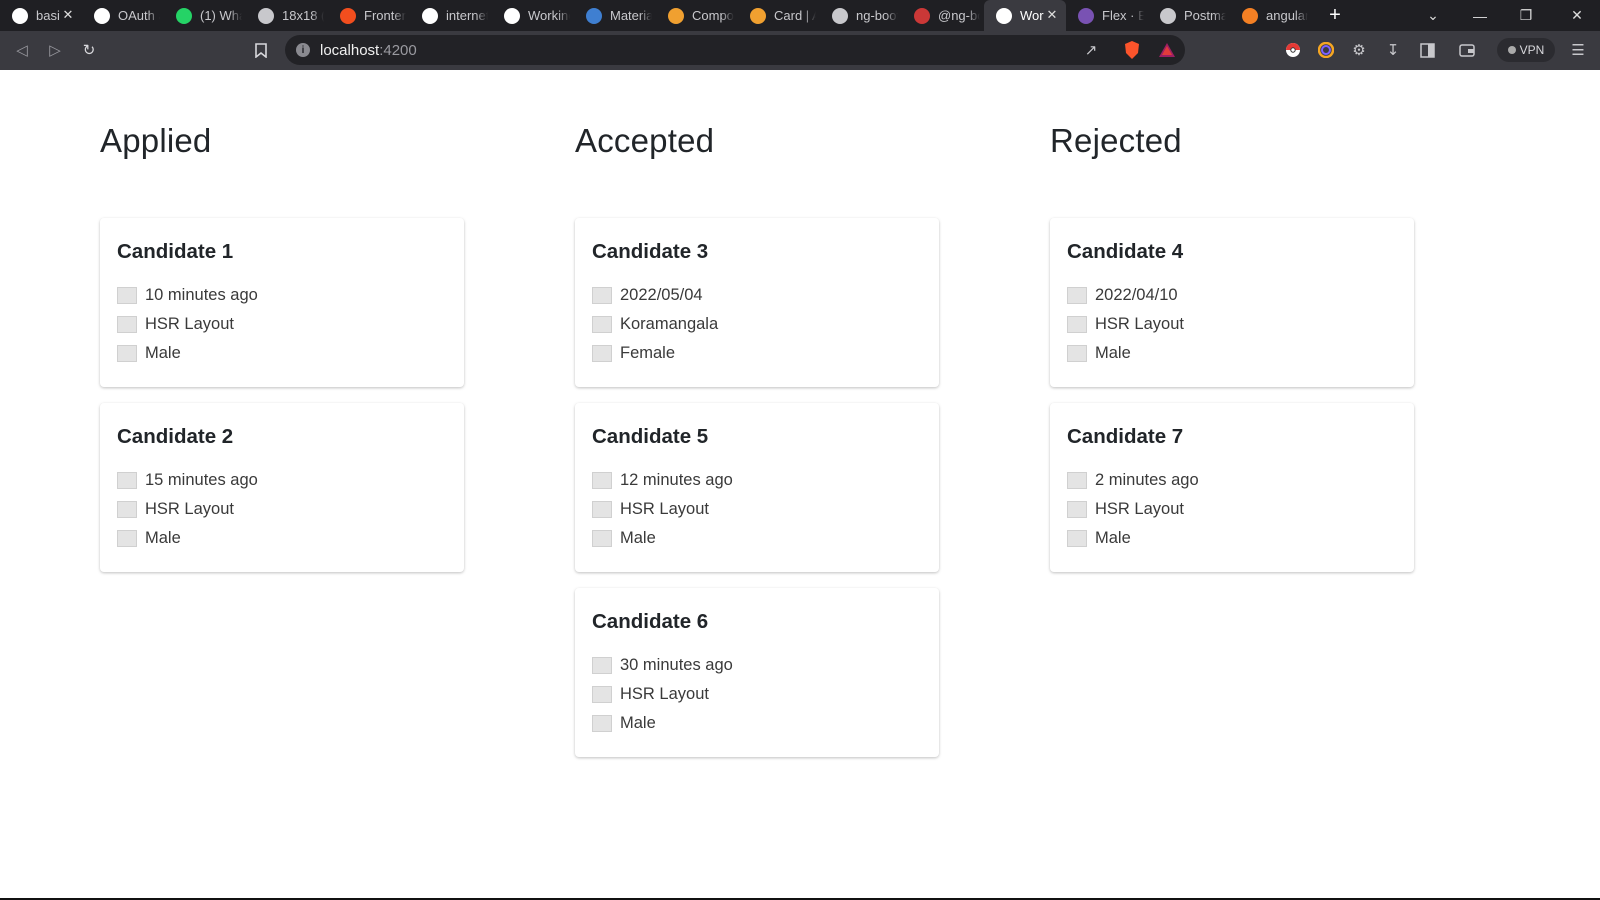 The image size is (1600, 900). I want to click on browser-tab: Card | A, so click(779, 15).